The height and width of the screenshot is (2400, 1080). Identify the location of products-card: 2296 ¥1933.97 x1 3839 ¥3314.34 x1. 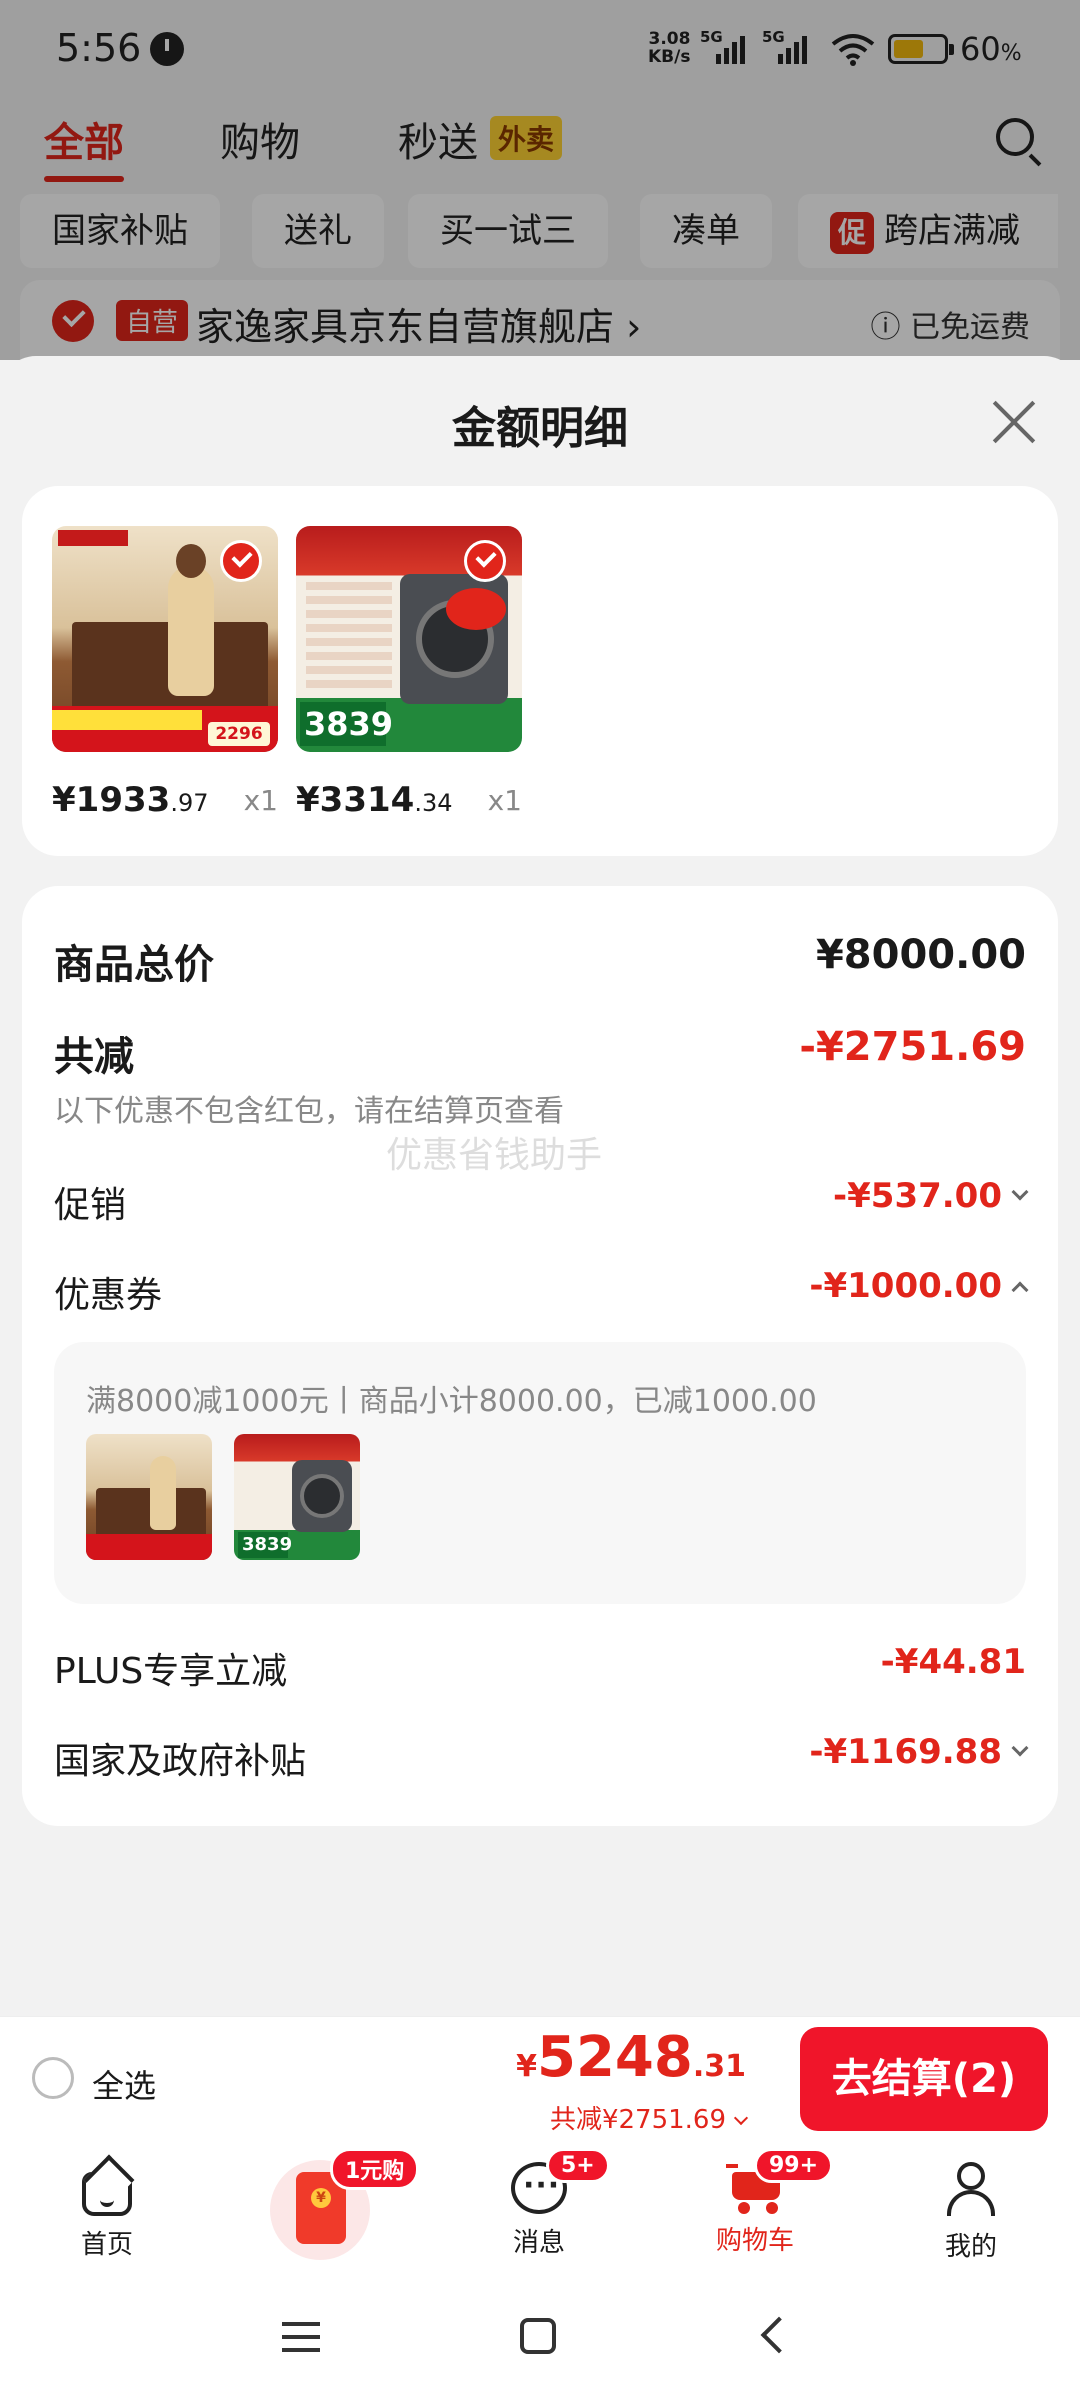
(540, 671).